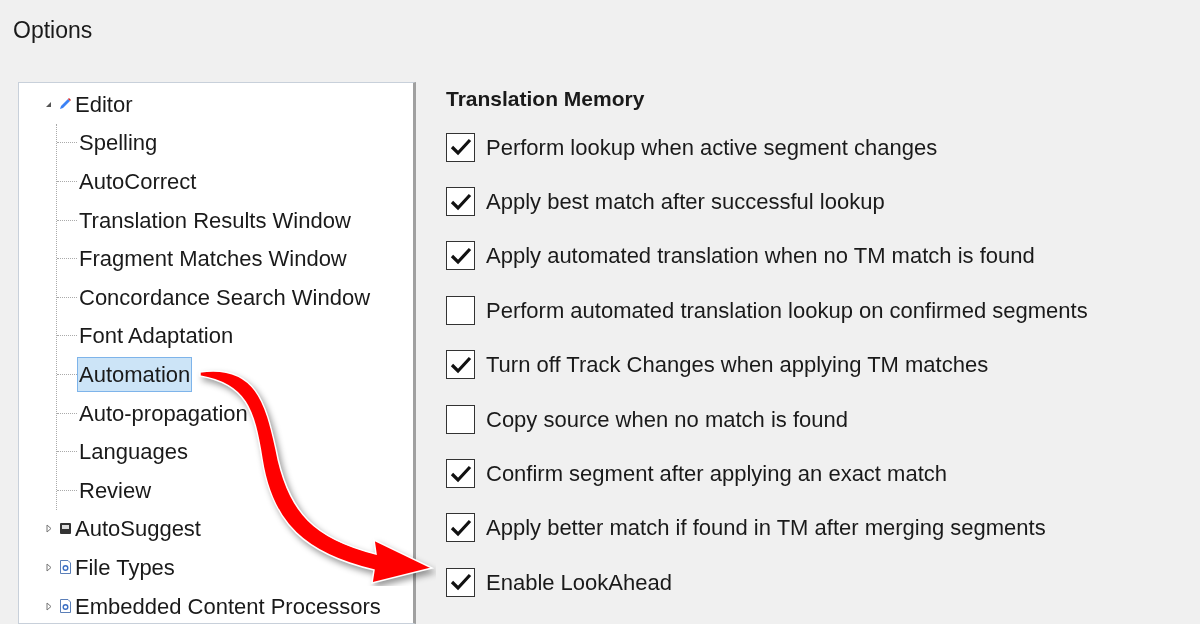 The image size is (1200, 624). I want to click on tree-item: Font Adaptation, so click(156, 336).